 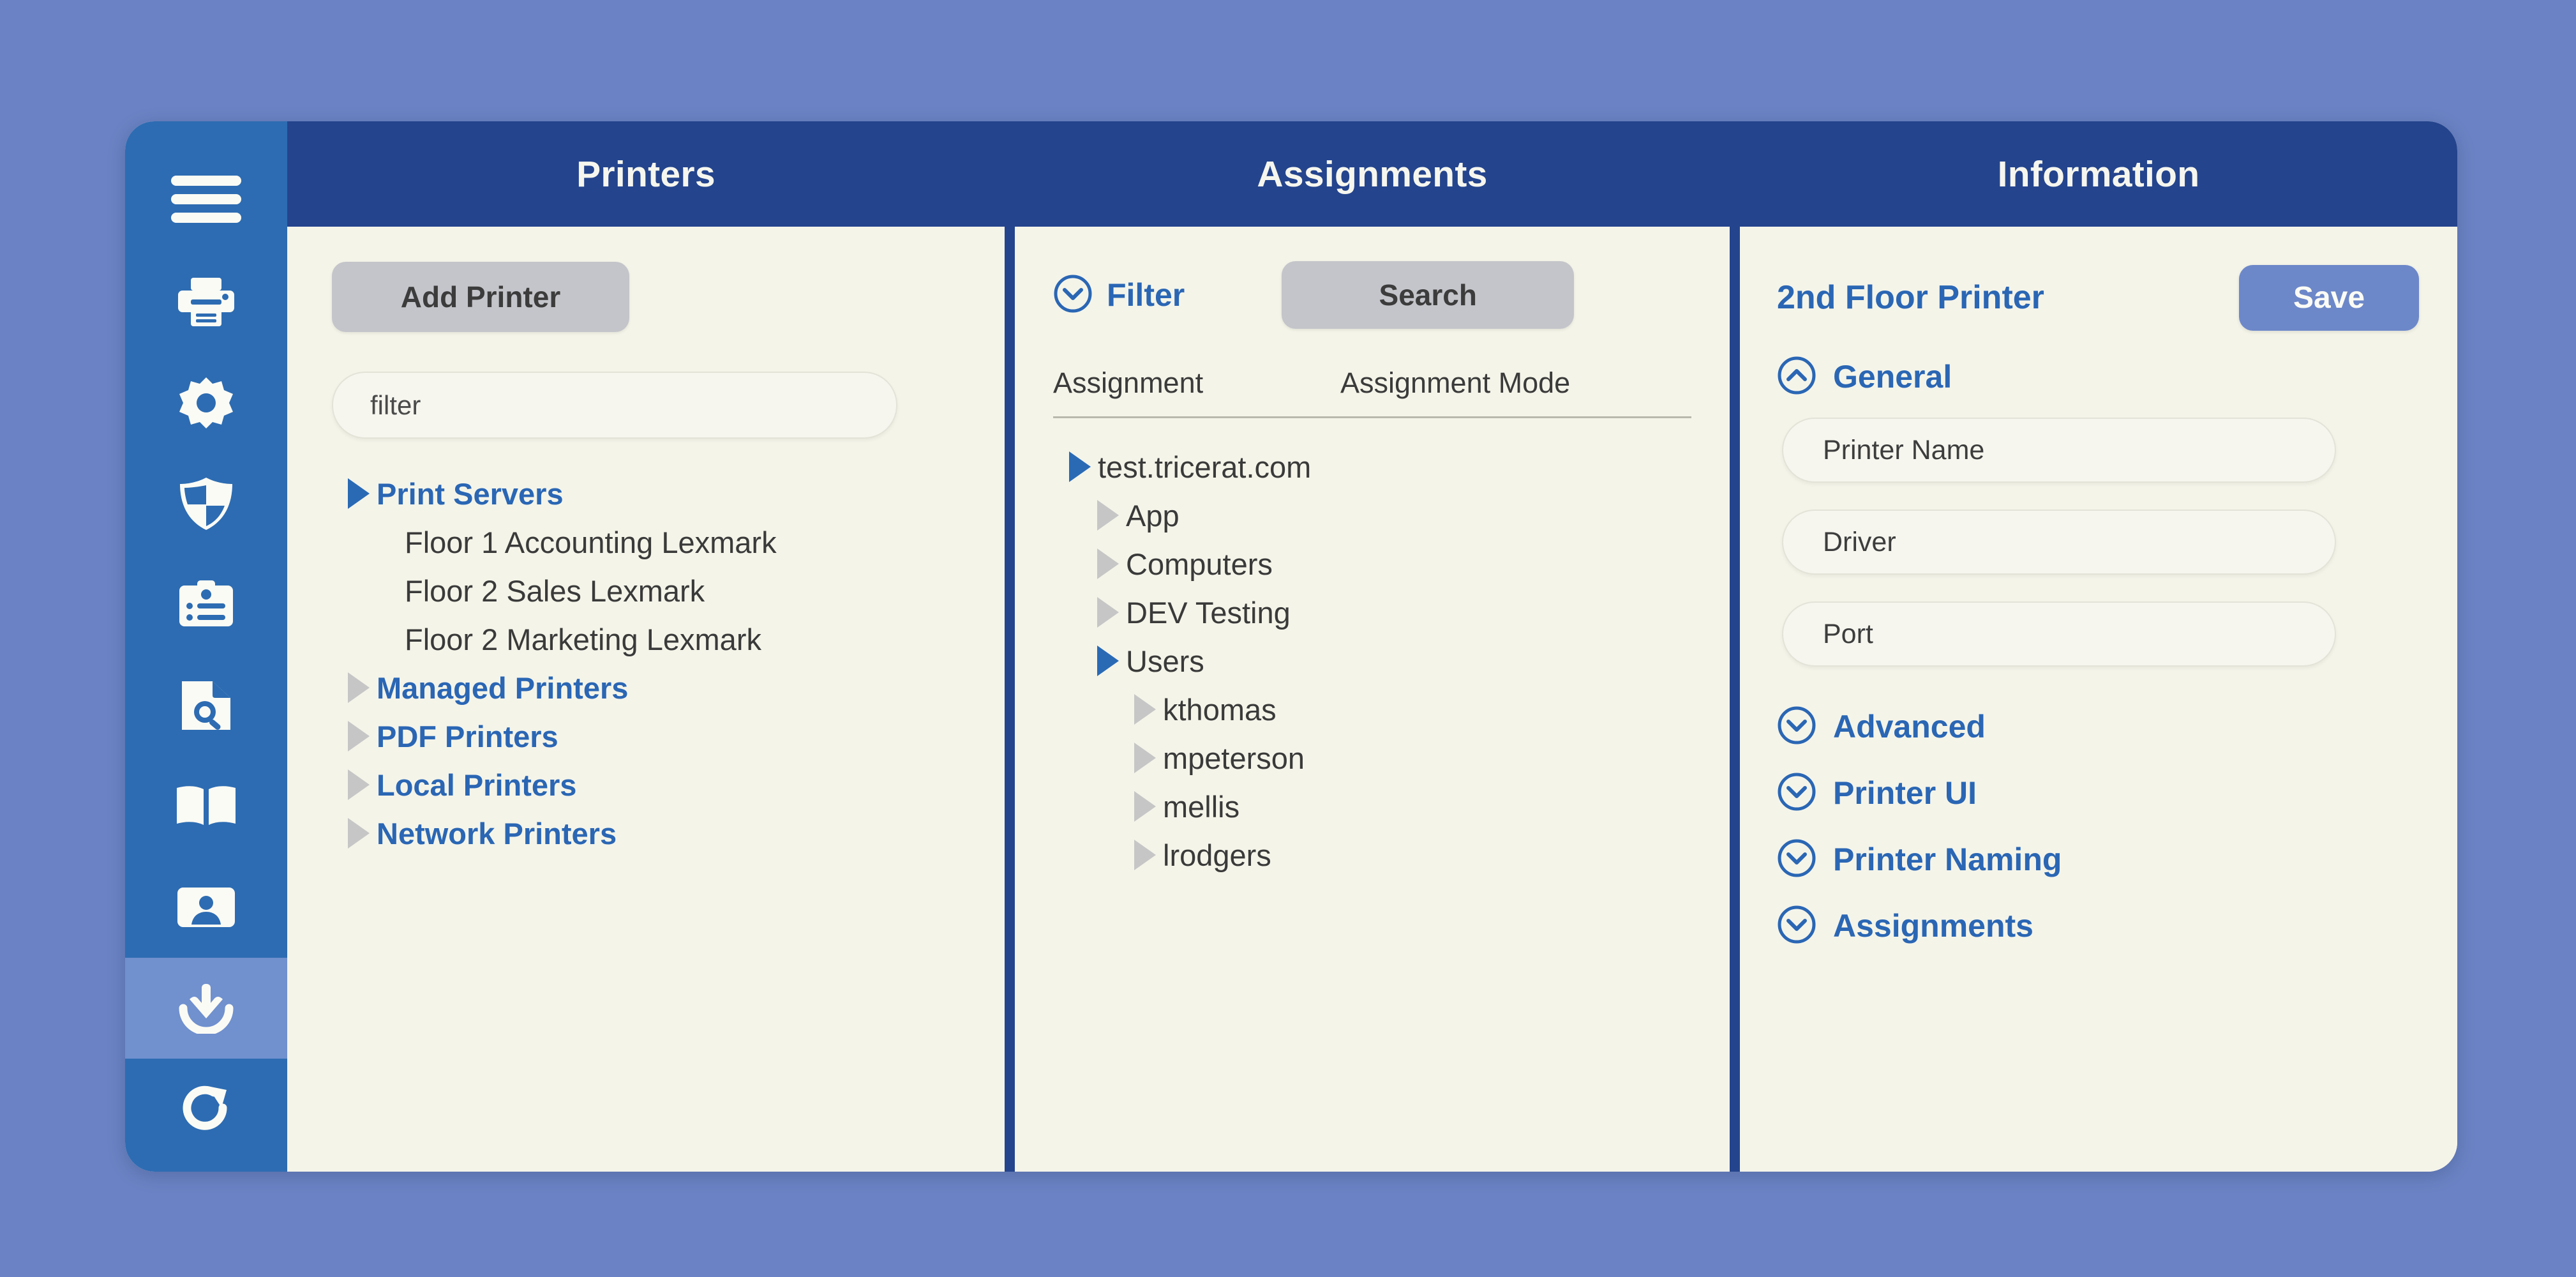 What do you see at coordinates (583, 639) in the screenshot?
I see `tree-item-label: Floor 2 Marketing Lexmark` at bounding box center [583, 639].